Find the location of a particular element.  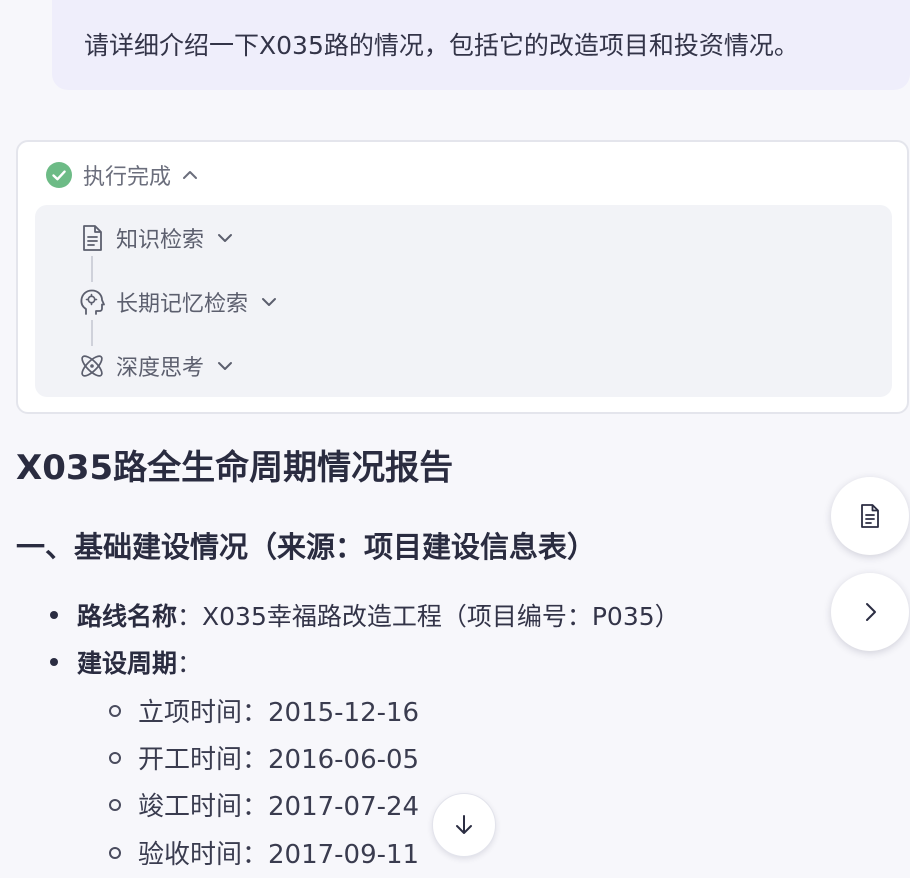

sub-list-item: 开工时间：2016-06-05 is located at coordinates (264, 757).